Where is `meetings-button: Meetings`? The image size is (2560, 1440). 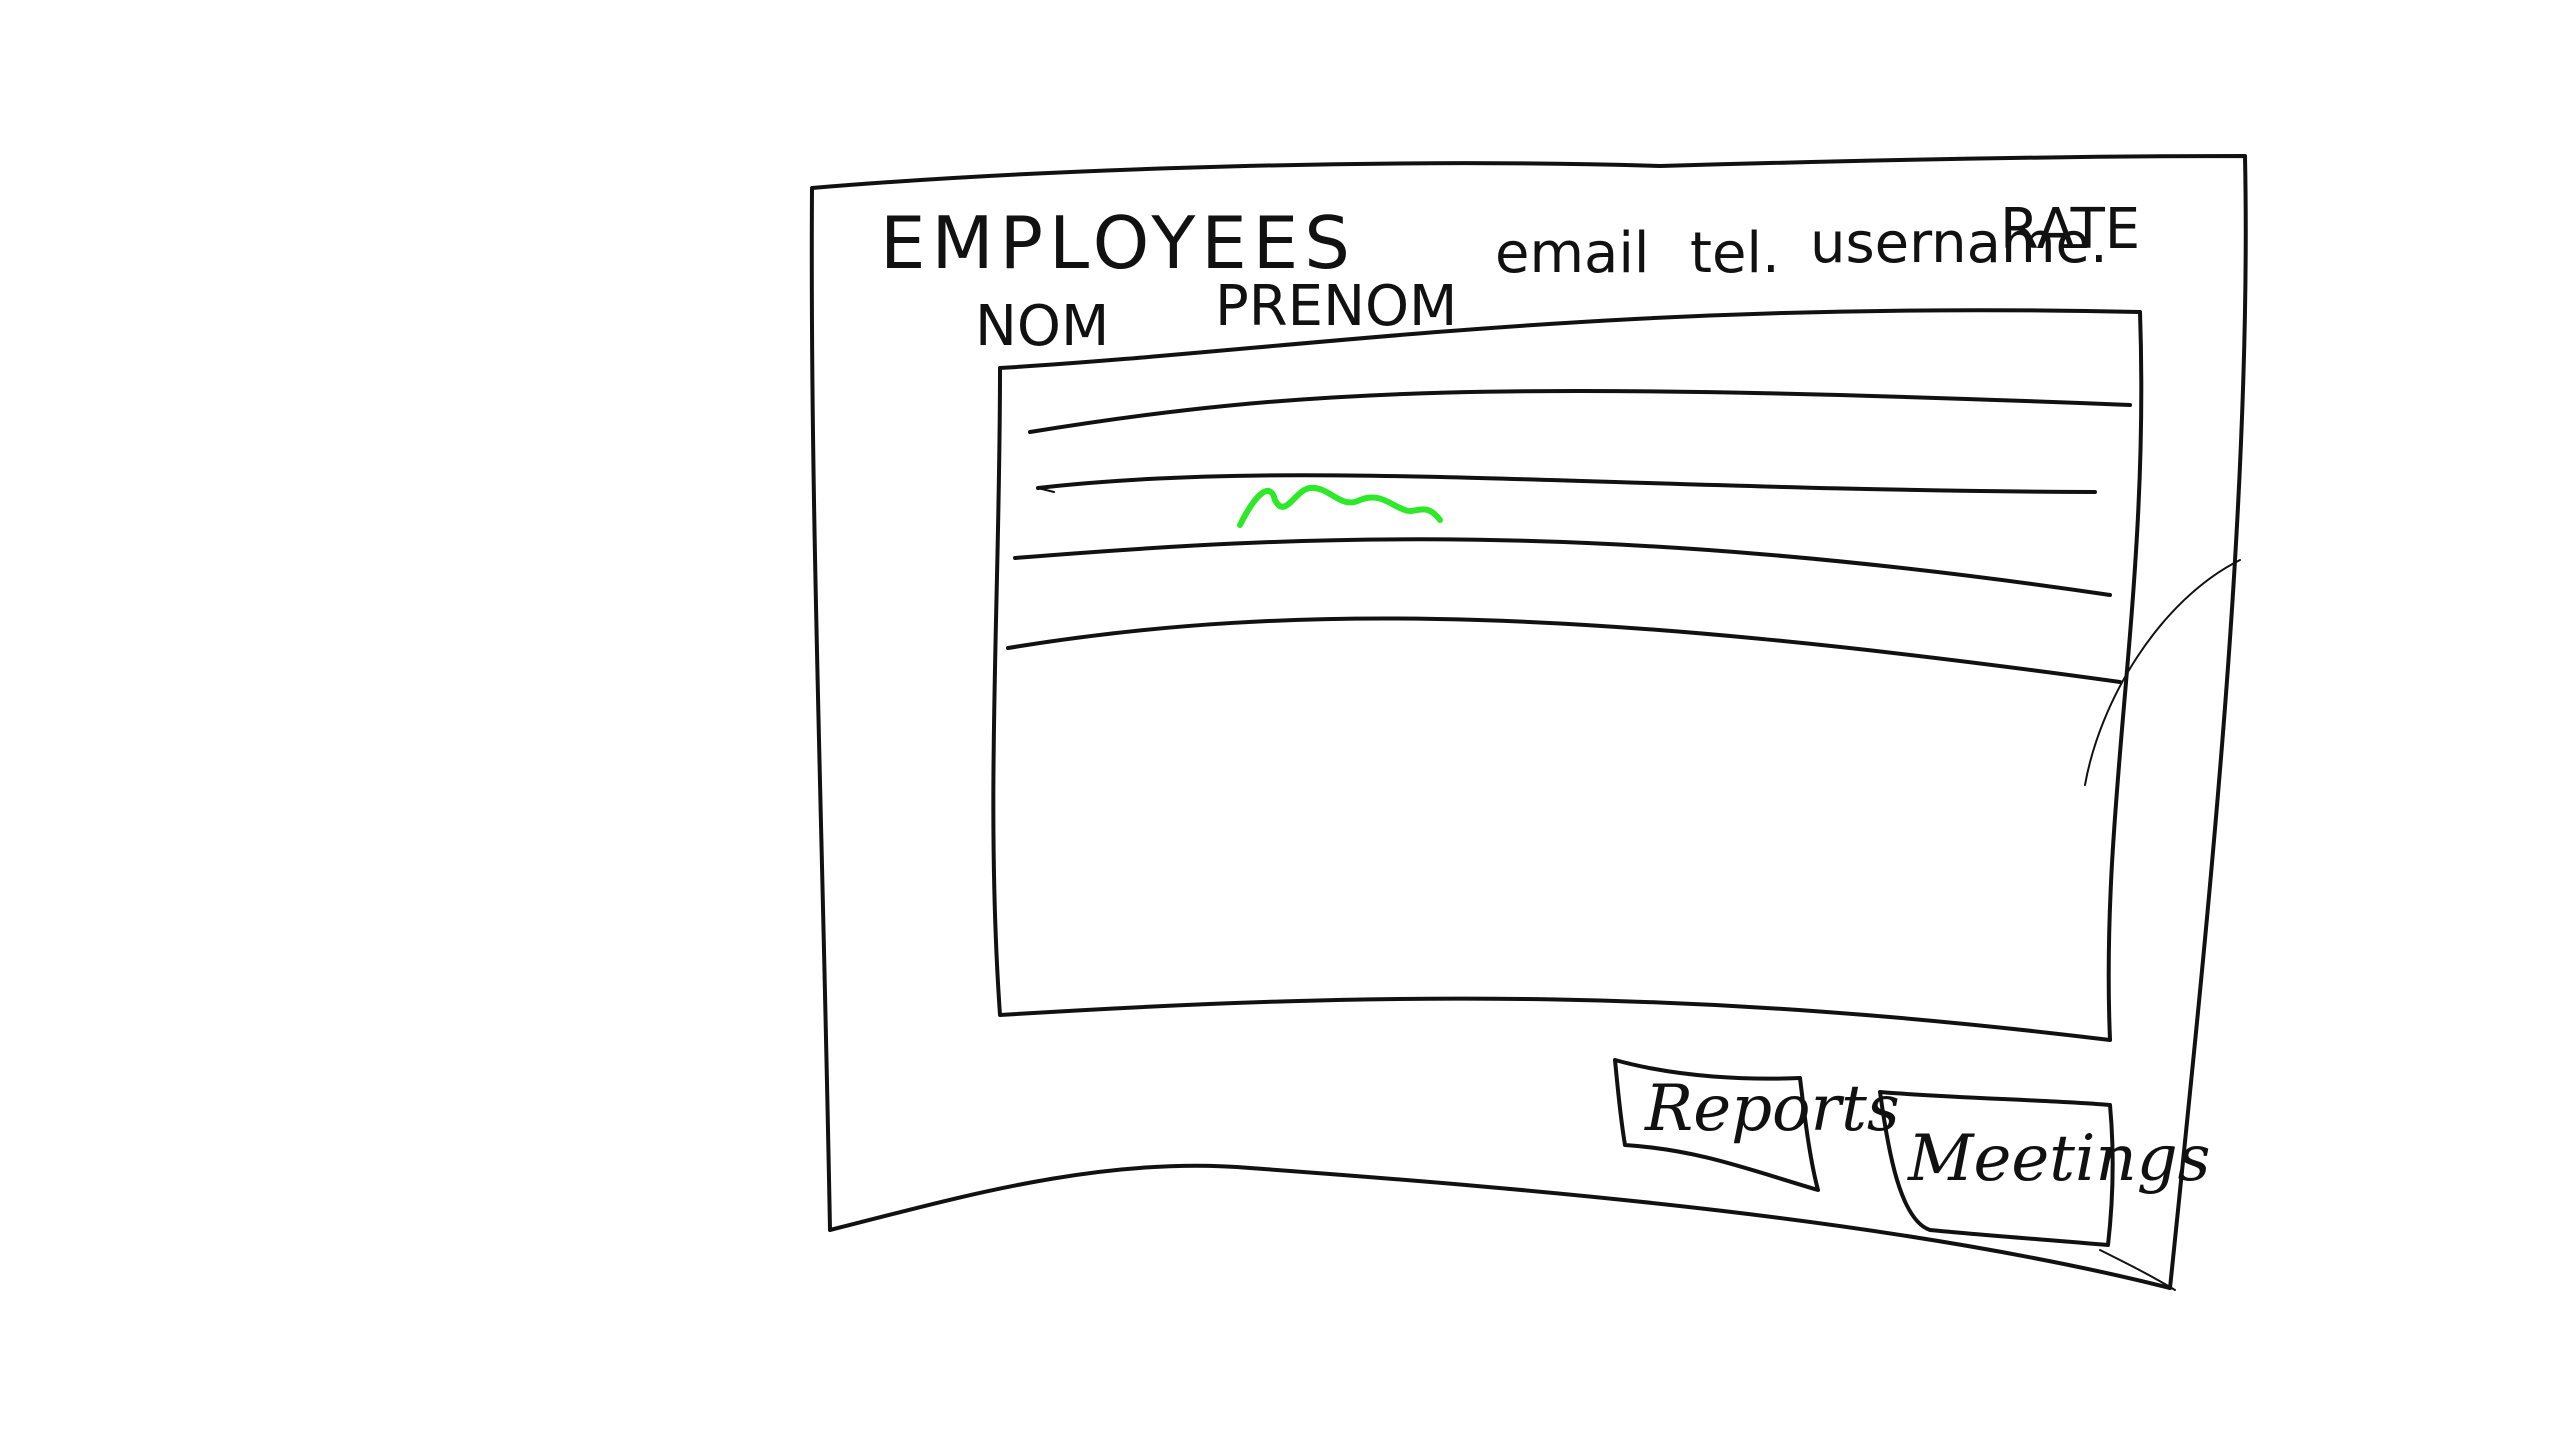 meetings-button: Meetings is located at coordinates (2044, 1168).